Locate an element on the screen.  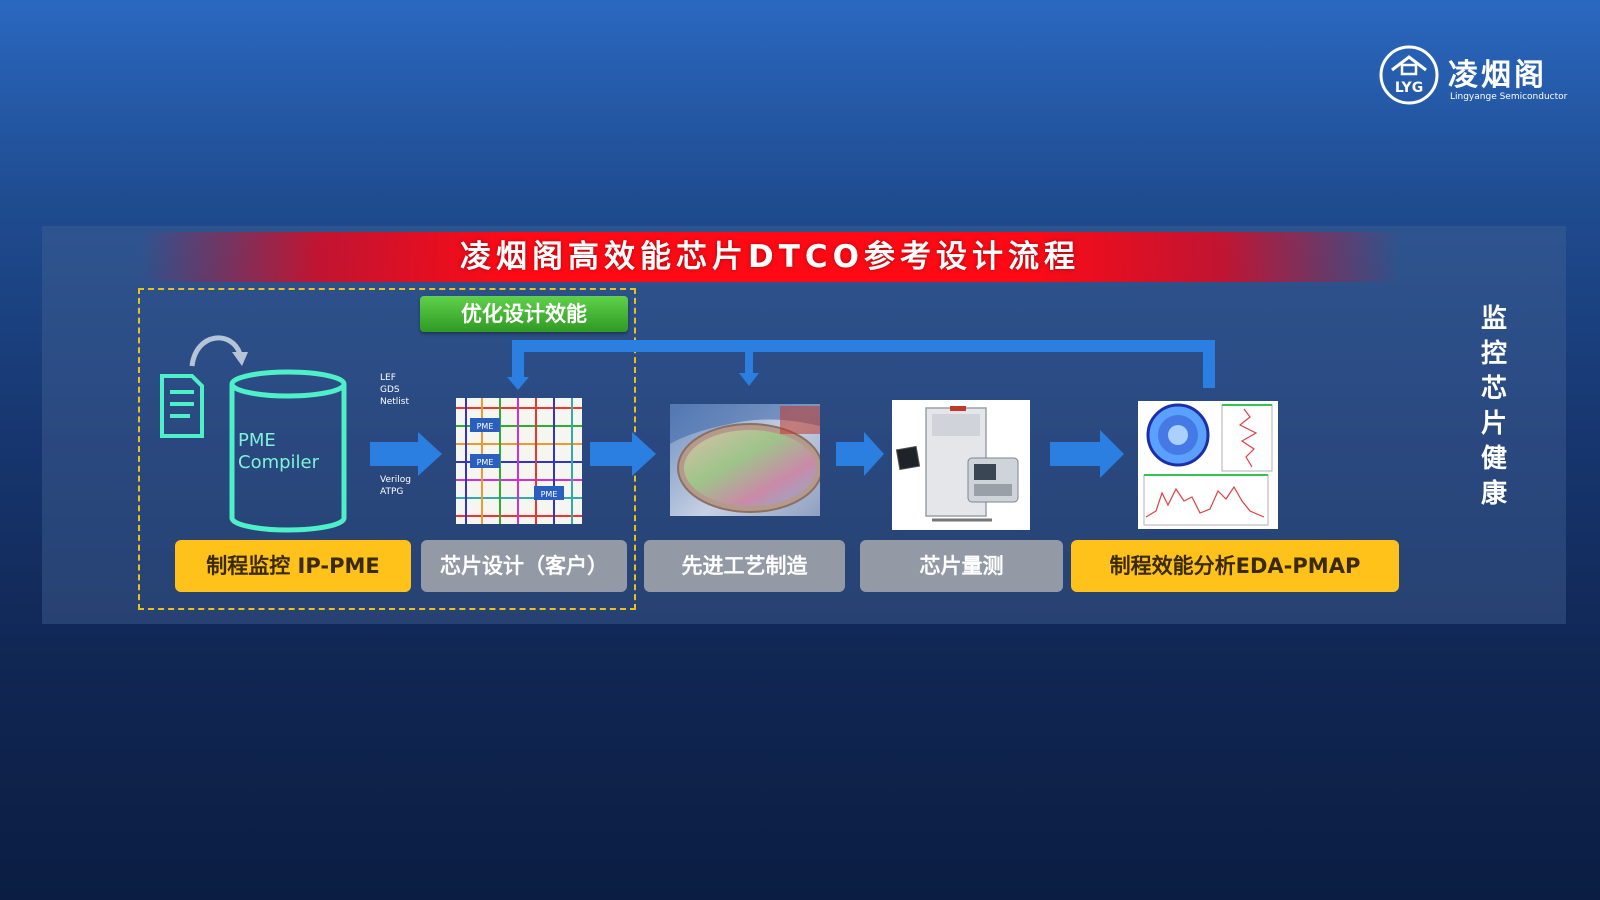
compiler-label-line1: PME is located at coordinates (257, 440).